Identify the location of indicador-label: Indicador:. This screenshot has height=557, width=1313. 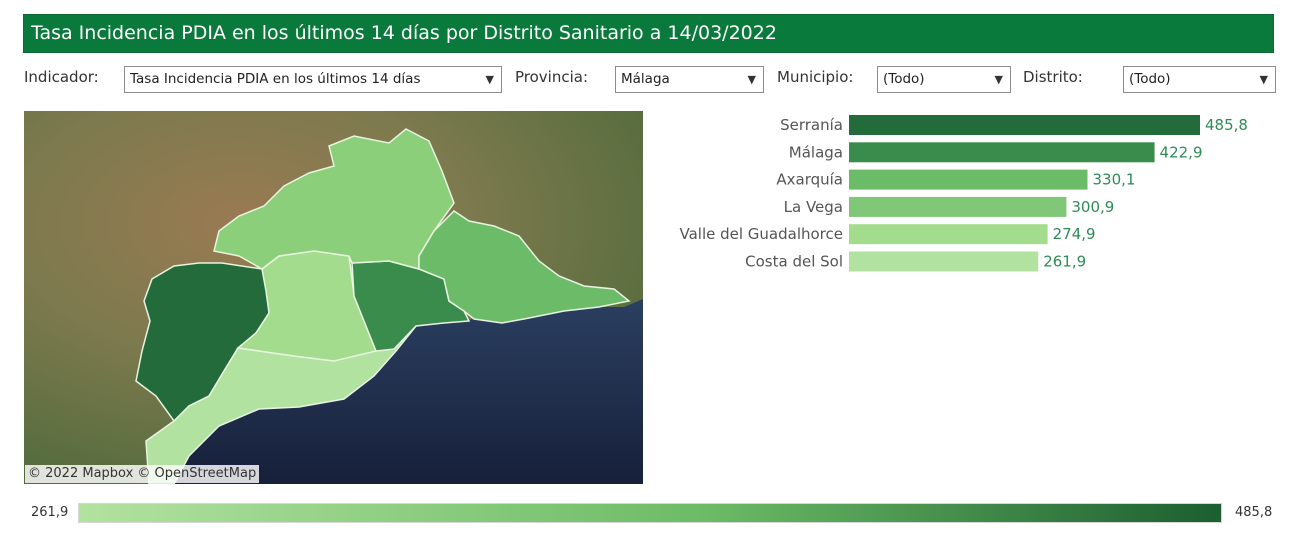
(61, 77).